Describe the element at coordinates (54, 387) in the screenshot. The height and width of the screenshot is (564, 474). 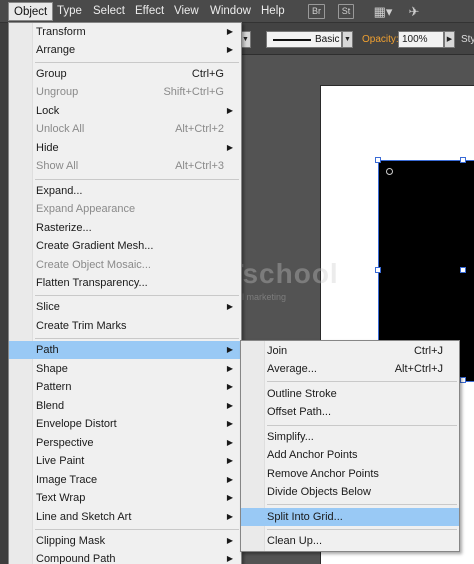
I see `menu-item-label: Pattern` at that location.